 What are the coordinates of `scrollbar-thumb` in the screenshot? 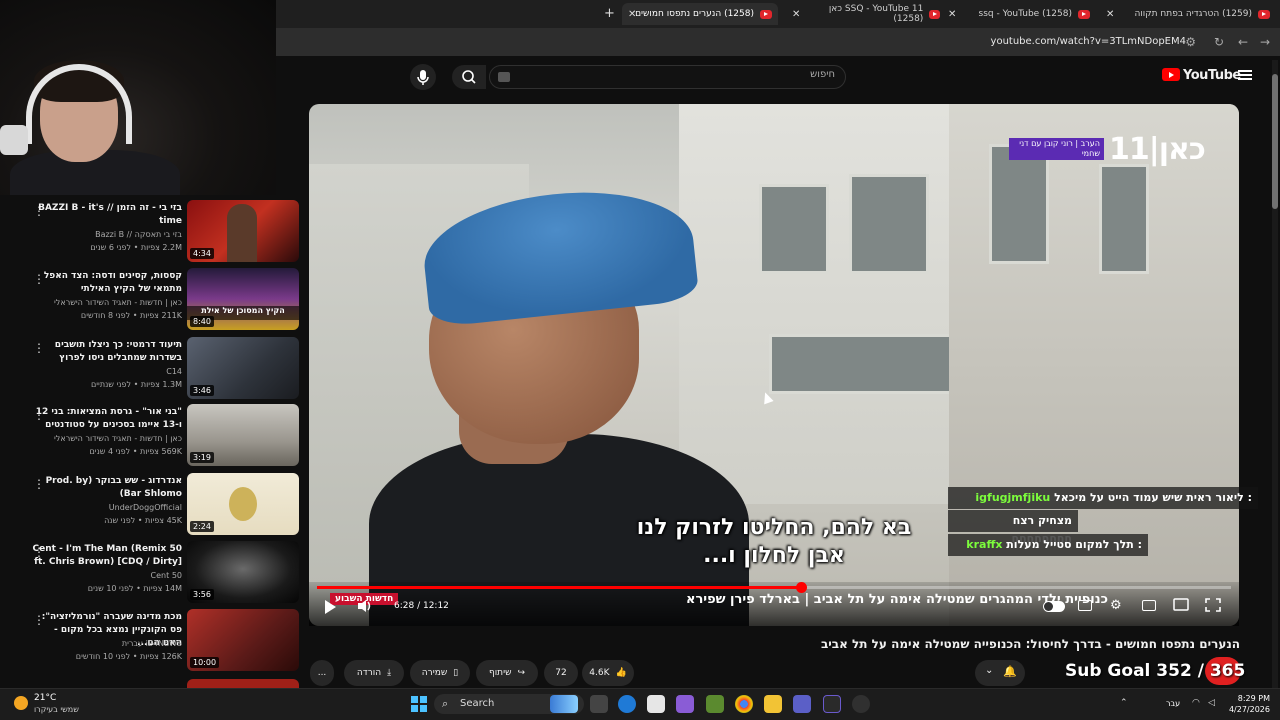 It's located at (1275, 141).